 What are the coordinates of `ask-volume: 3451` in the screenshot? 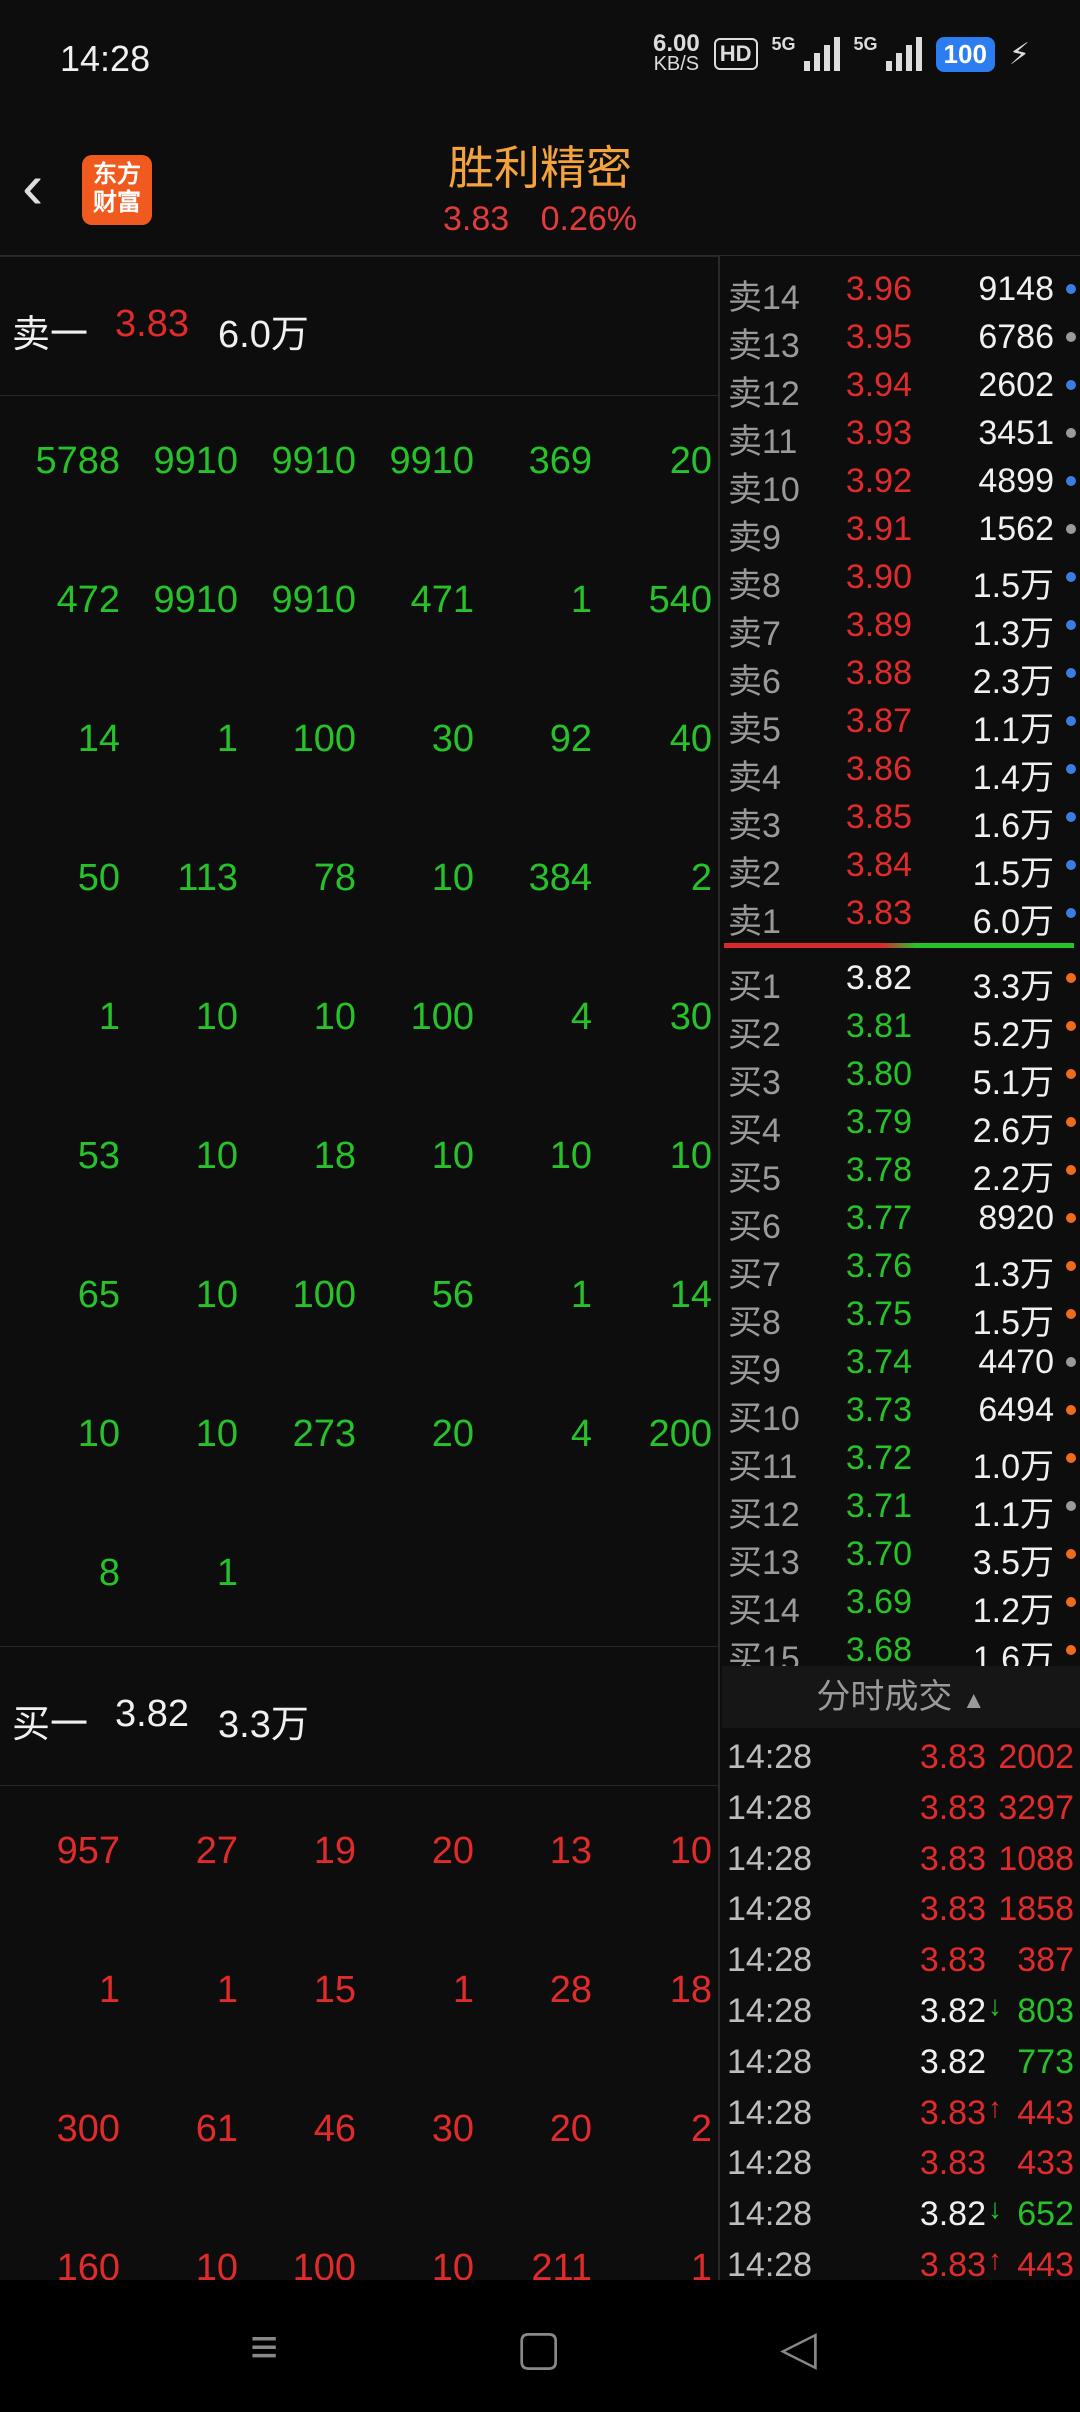 It's located at (1016, 433).